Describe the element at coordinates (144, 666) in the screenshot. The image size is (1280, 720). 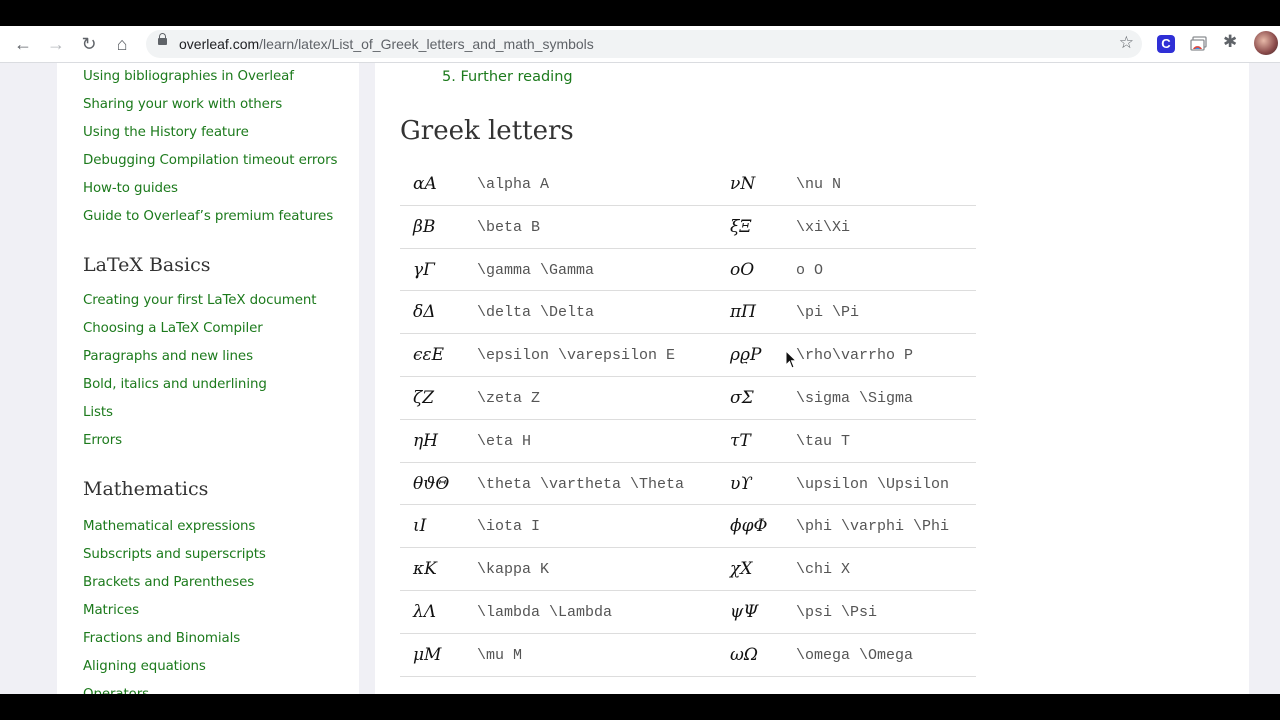
I see `sidebar-link: Aligning equations` at that location.